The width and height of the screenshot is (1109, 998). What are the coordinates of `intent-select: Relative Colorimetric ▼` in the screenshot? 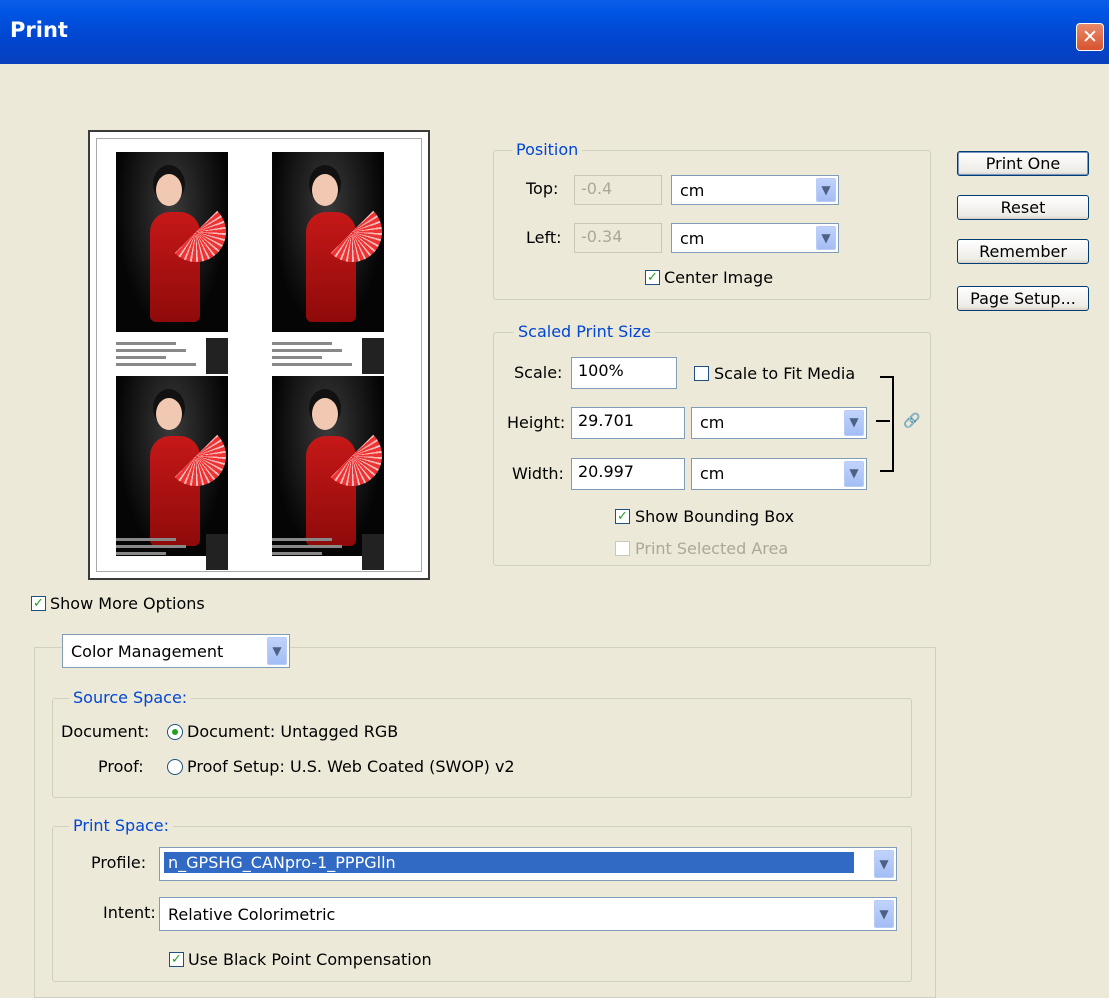 It's located at (528, 914).